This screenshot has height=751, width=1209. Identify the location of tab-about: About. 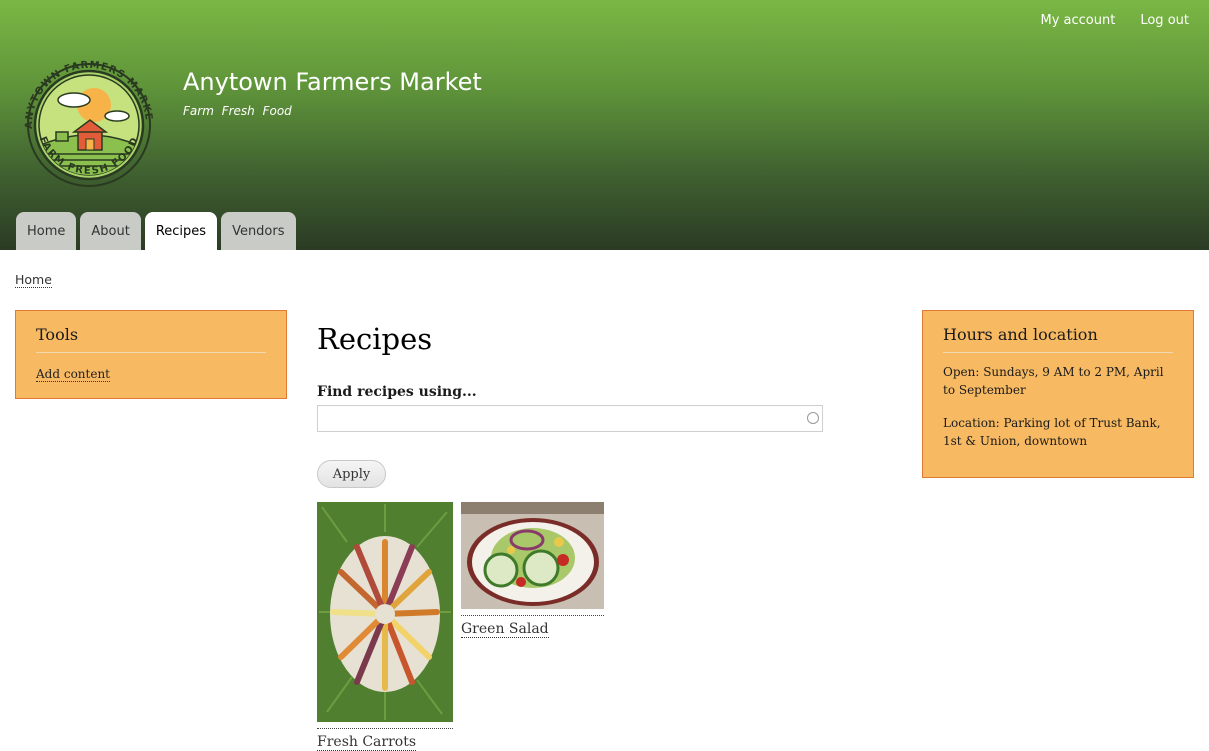
(110, 231).